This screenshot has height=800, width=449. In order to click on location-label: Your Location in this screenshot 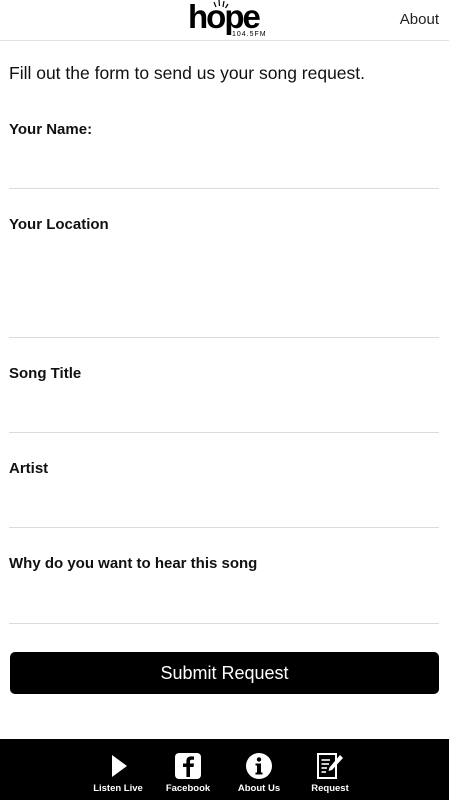, I will do `click(59, 224)`.